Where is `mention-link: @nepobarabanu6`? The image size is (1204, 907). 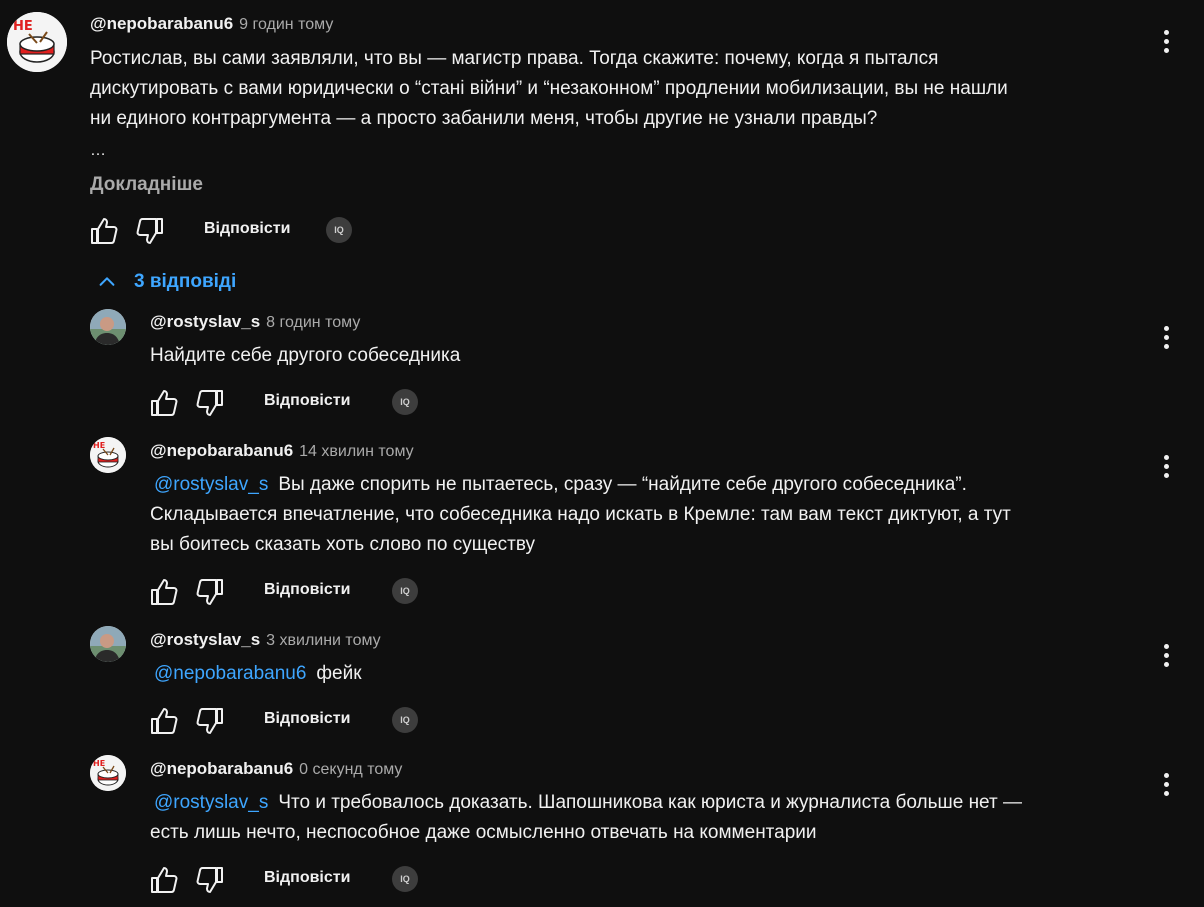 mention-link: @nepobarabanu6 is located at coordinates (230, 673).